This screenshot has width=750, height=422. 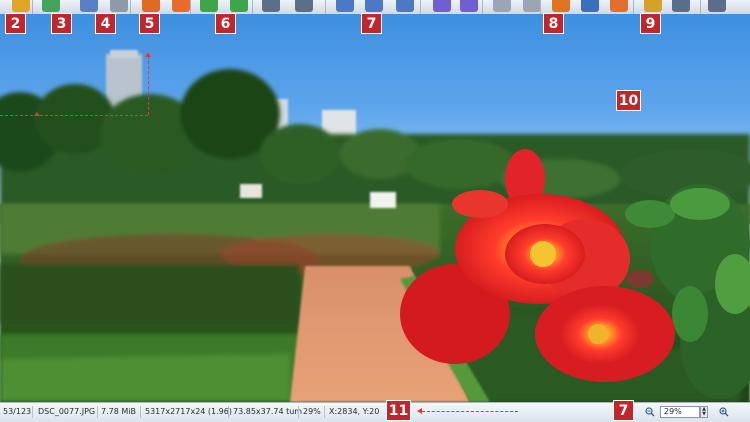 What do you see at coordinates (21, 6) in the screenshot?
I see `open-file-icon` at bounding box center [21, 6].